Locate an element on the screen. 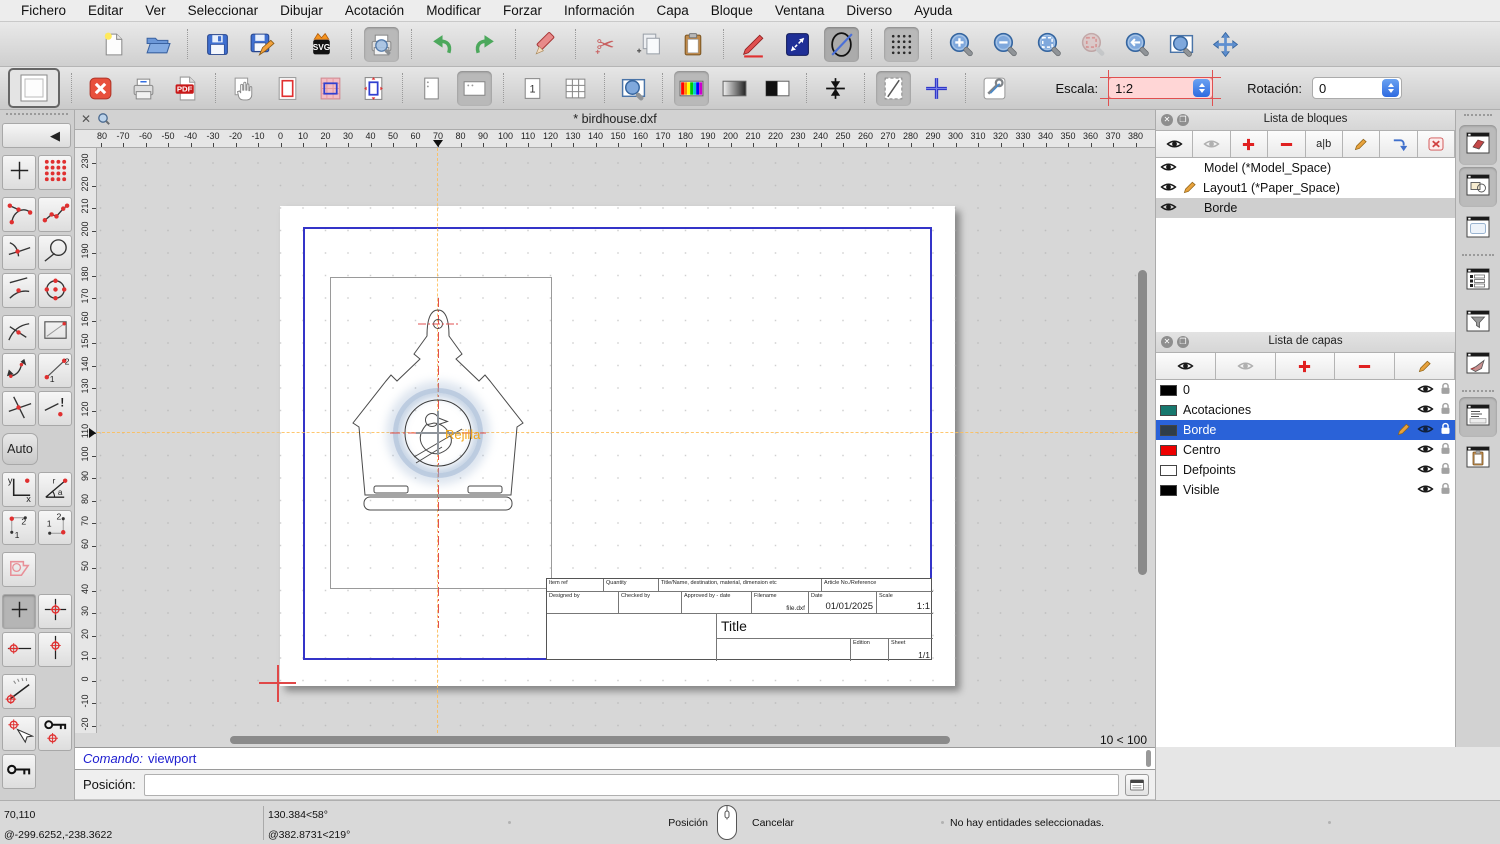 The width and height of the screenshot is (1500, 844). nearest-snap-button is located at coordinates (19, 290).